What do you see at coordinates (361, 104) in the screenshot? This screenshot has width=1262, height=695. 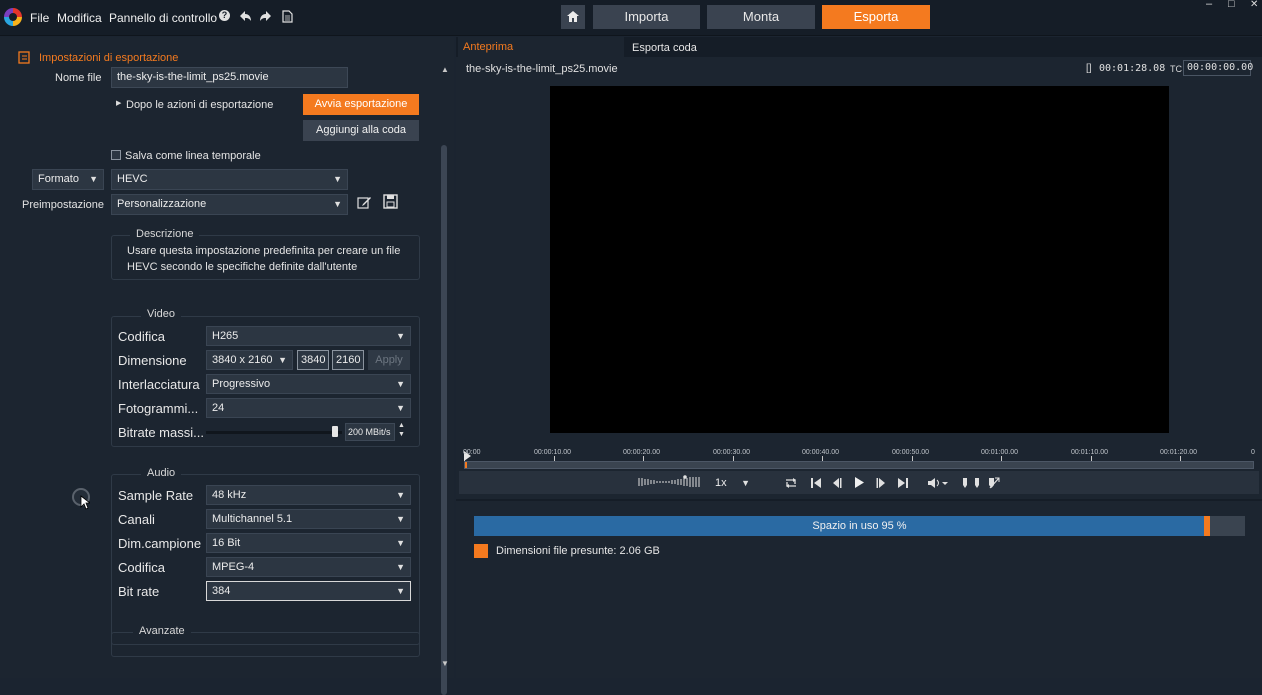 I see `start-export-button: Avvia esportazione` at bounding box center [361, 104].